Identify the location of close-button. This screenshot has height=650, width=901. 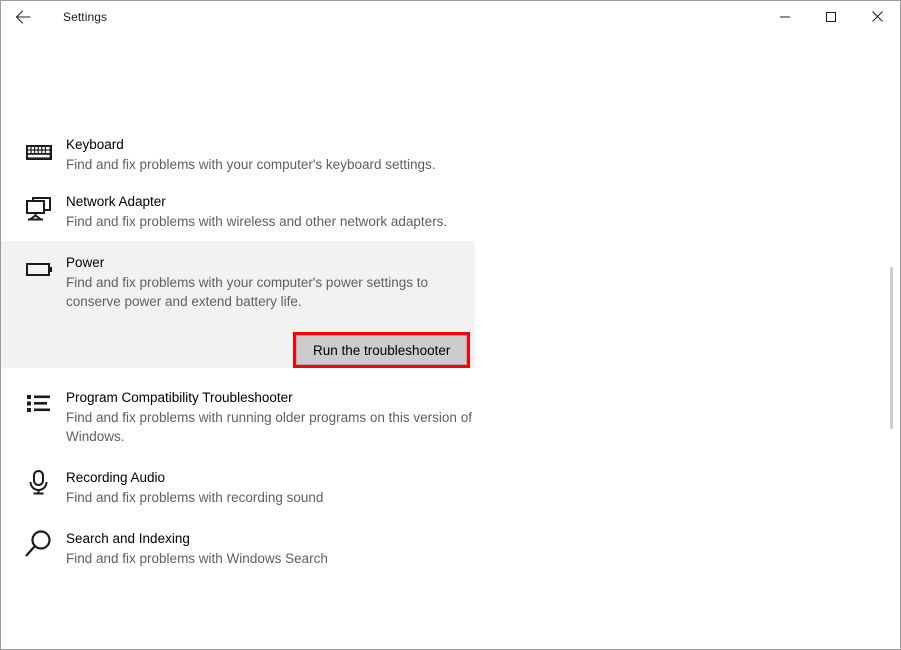
(877, 16).